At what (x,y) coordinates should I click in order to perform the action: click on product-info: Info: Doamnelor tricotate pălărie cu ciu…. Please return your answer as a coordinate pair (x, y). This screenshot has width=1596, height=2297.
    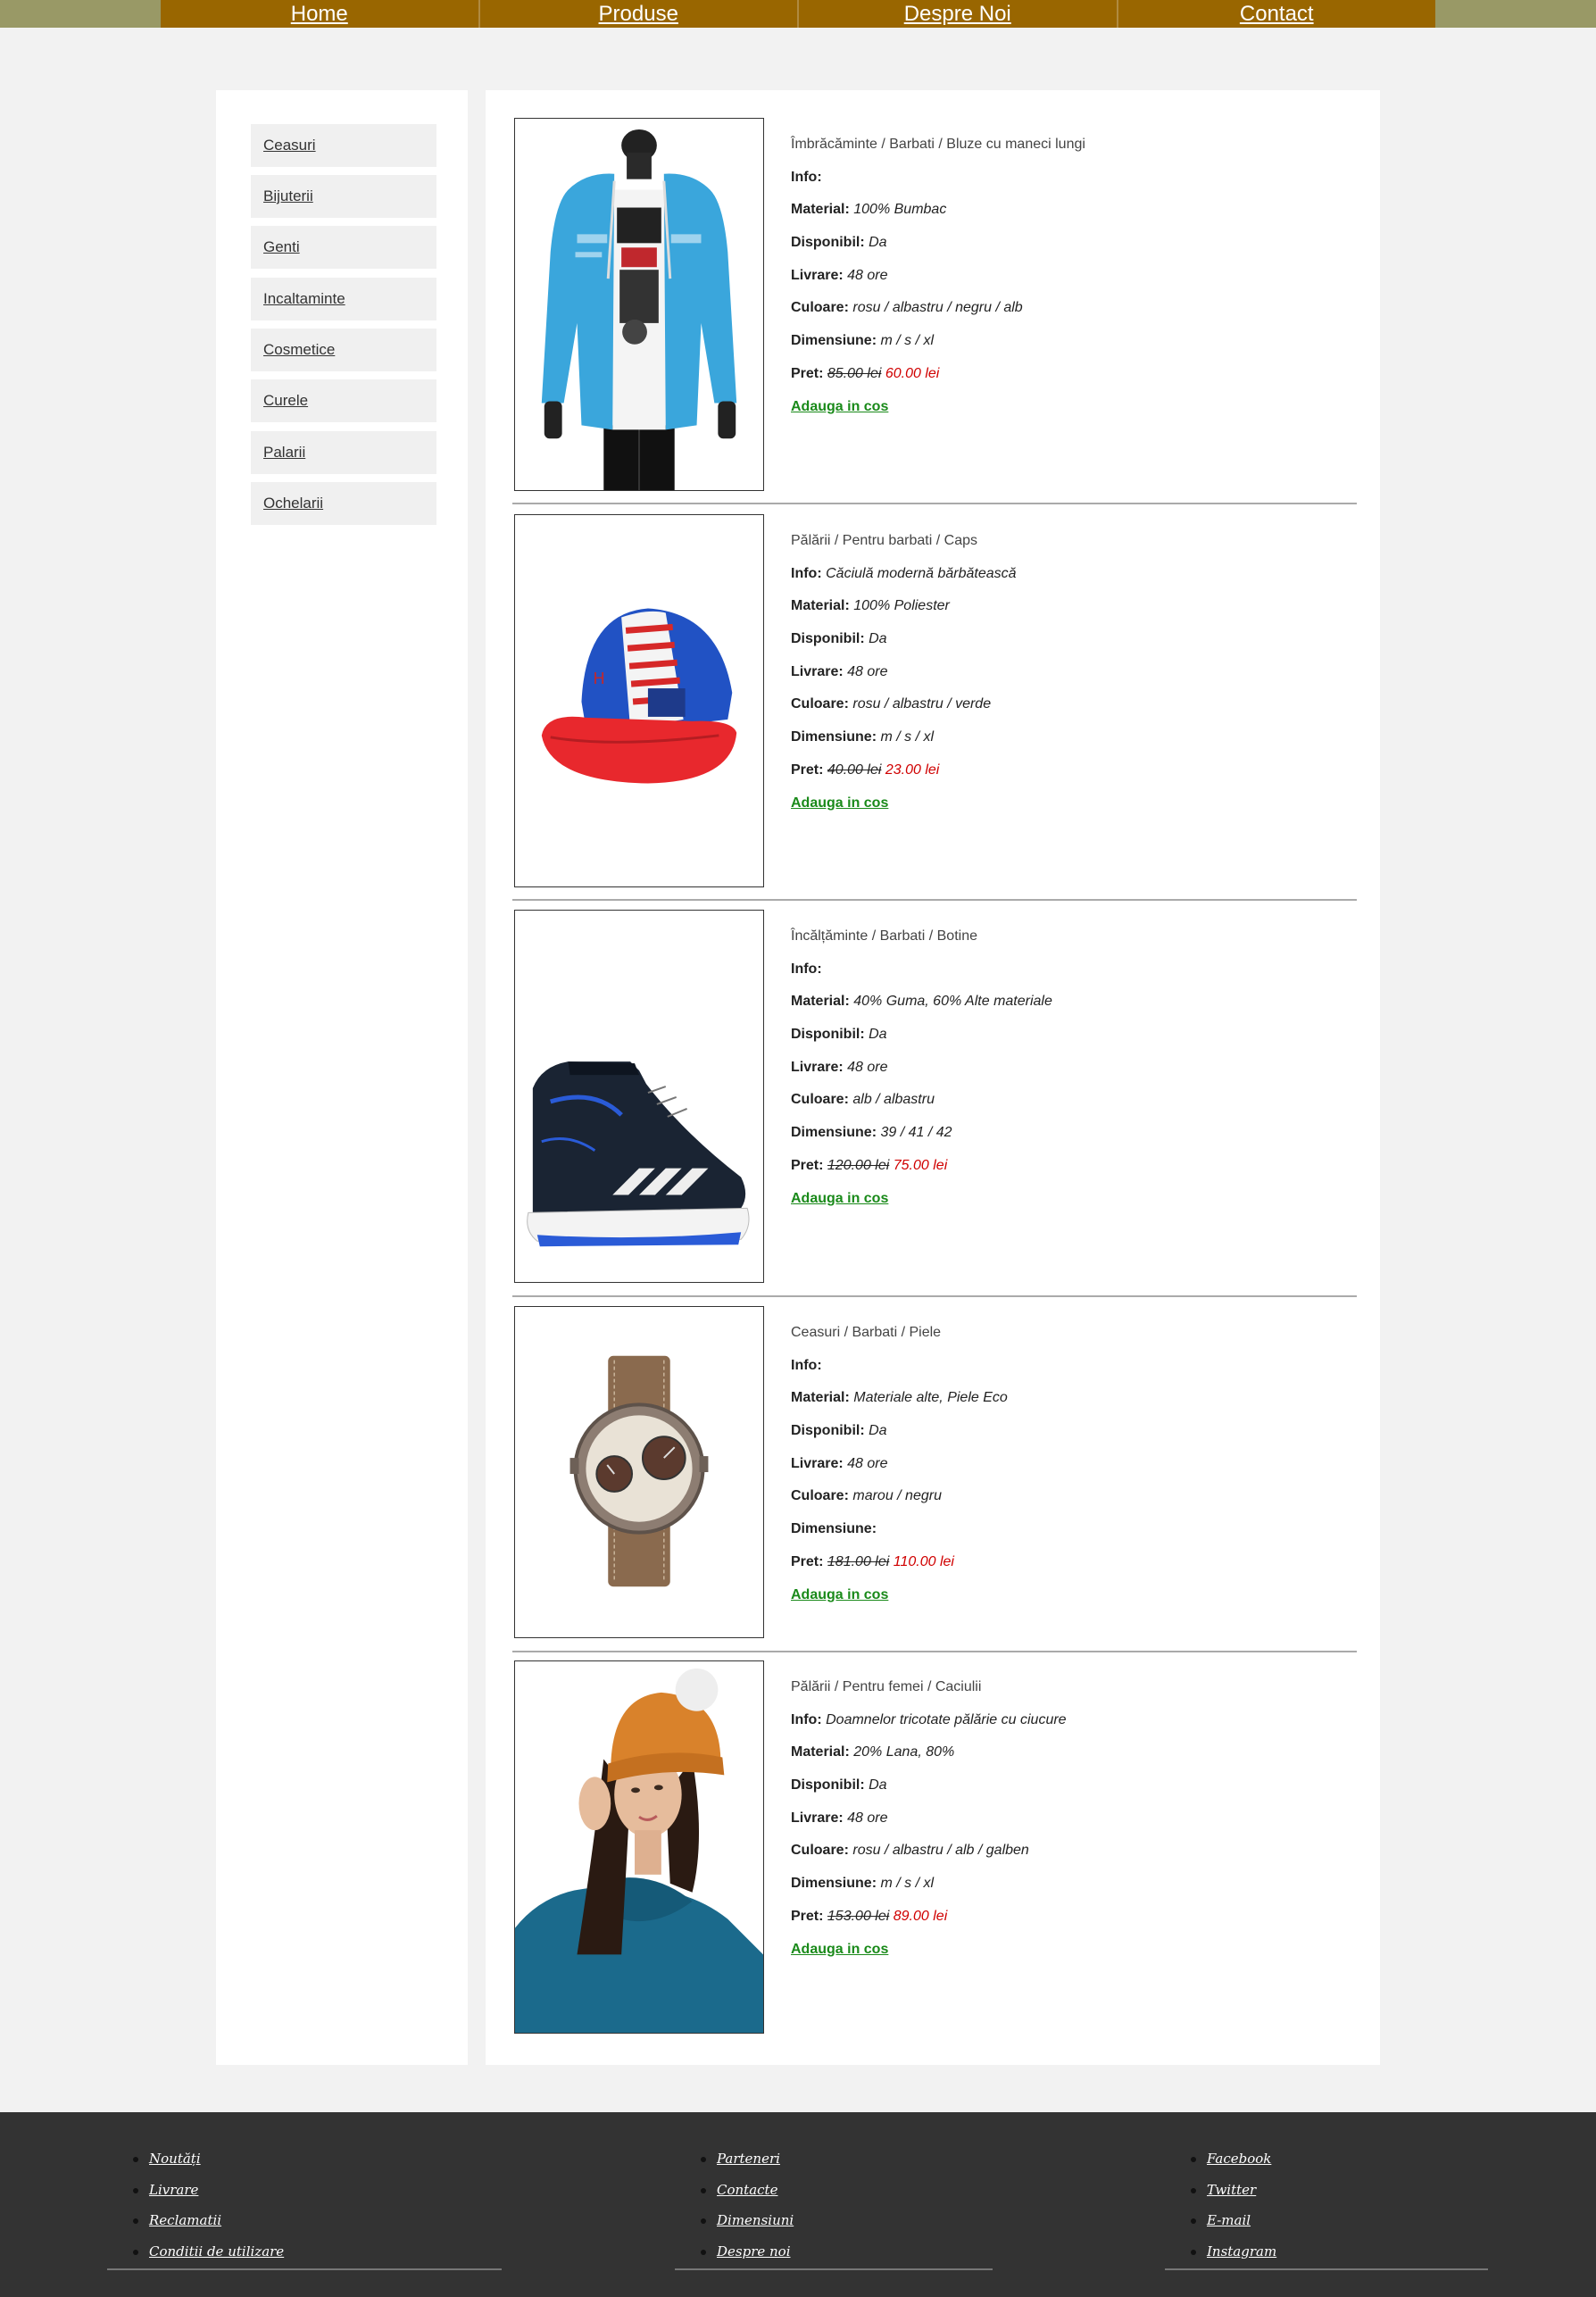
    Looking at the image, I should click on (929, 1719).